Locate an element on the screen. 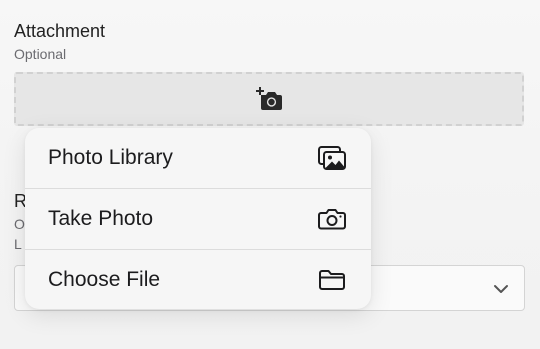 This screenshot has width=540, height=349. folder-icon is located at coordinates (332, 280).